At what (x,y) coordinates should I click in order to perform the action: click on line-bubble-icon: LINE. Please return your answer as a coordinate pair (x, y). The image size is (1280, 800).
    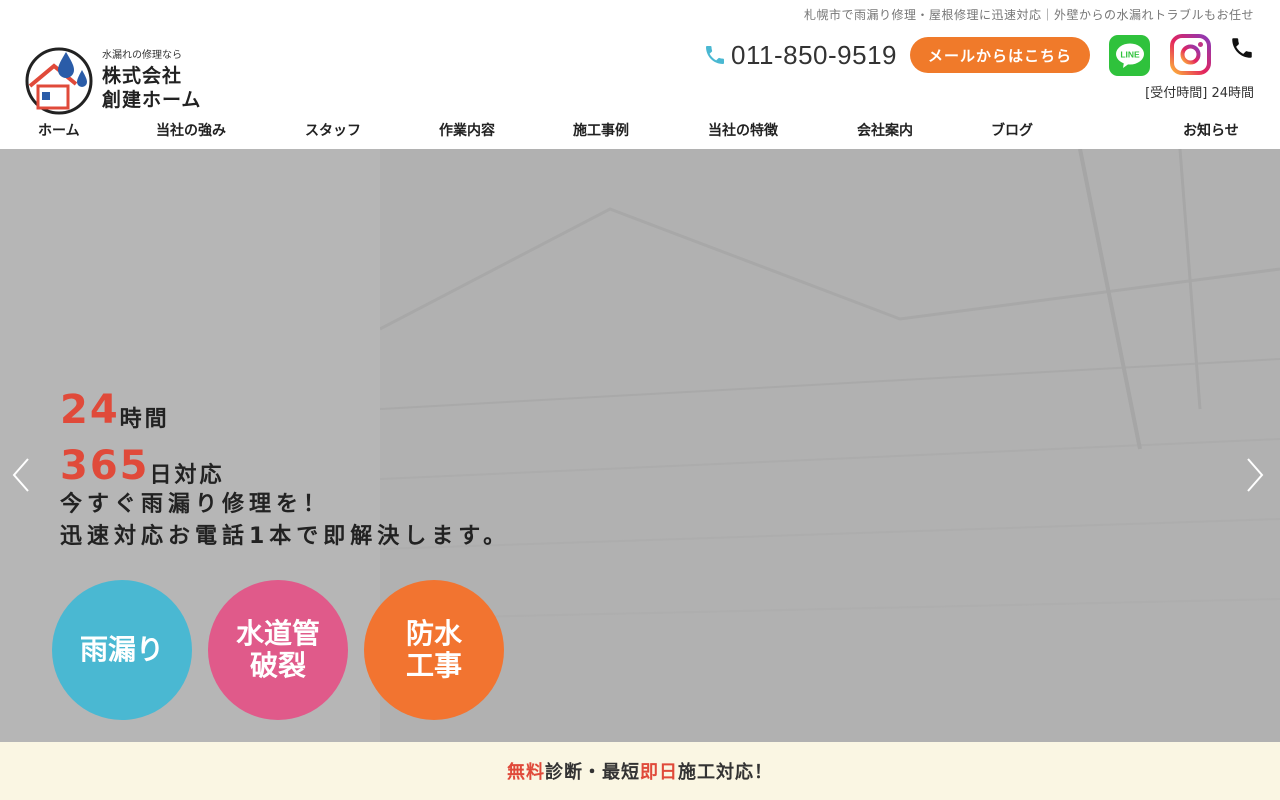
    Looking at the image, I should click on (1129, 55).